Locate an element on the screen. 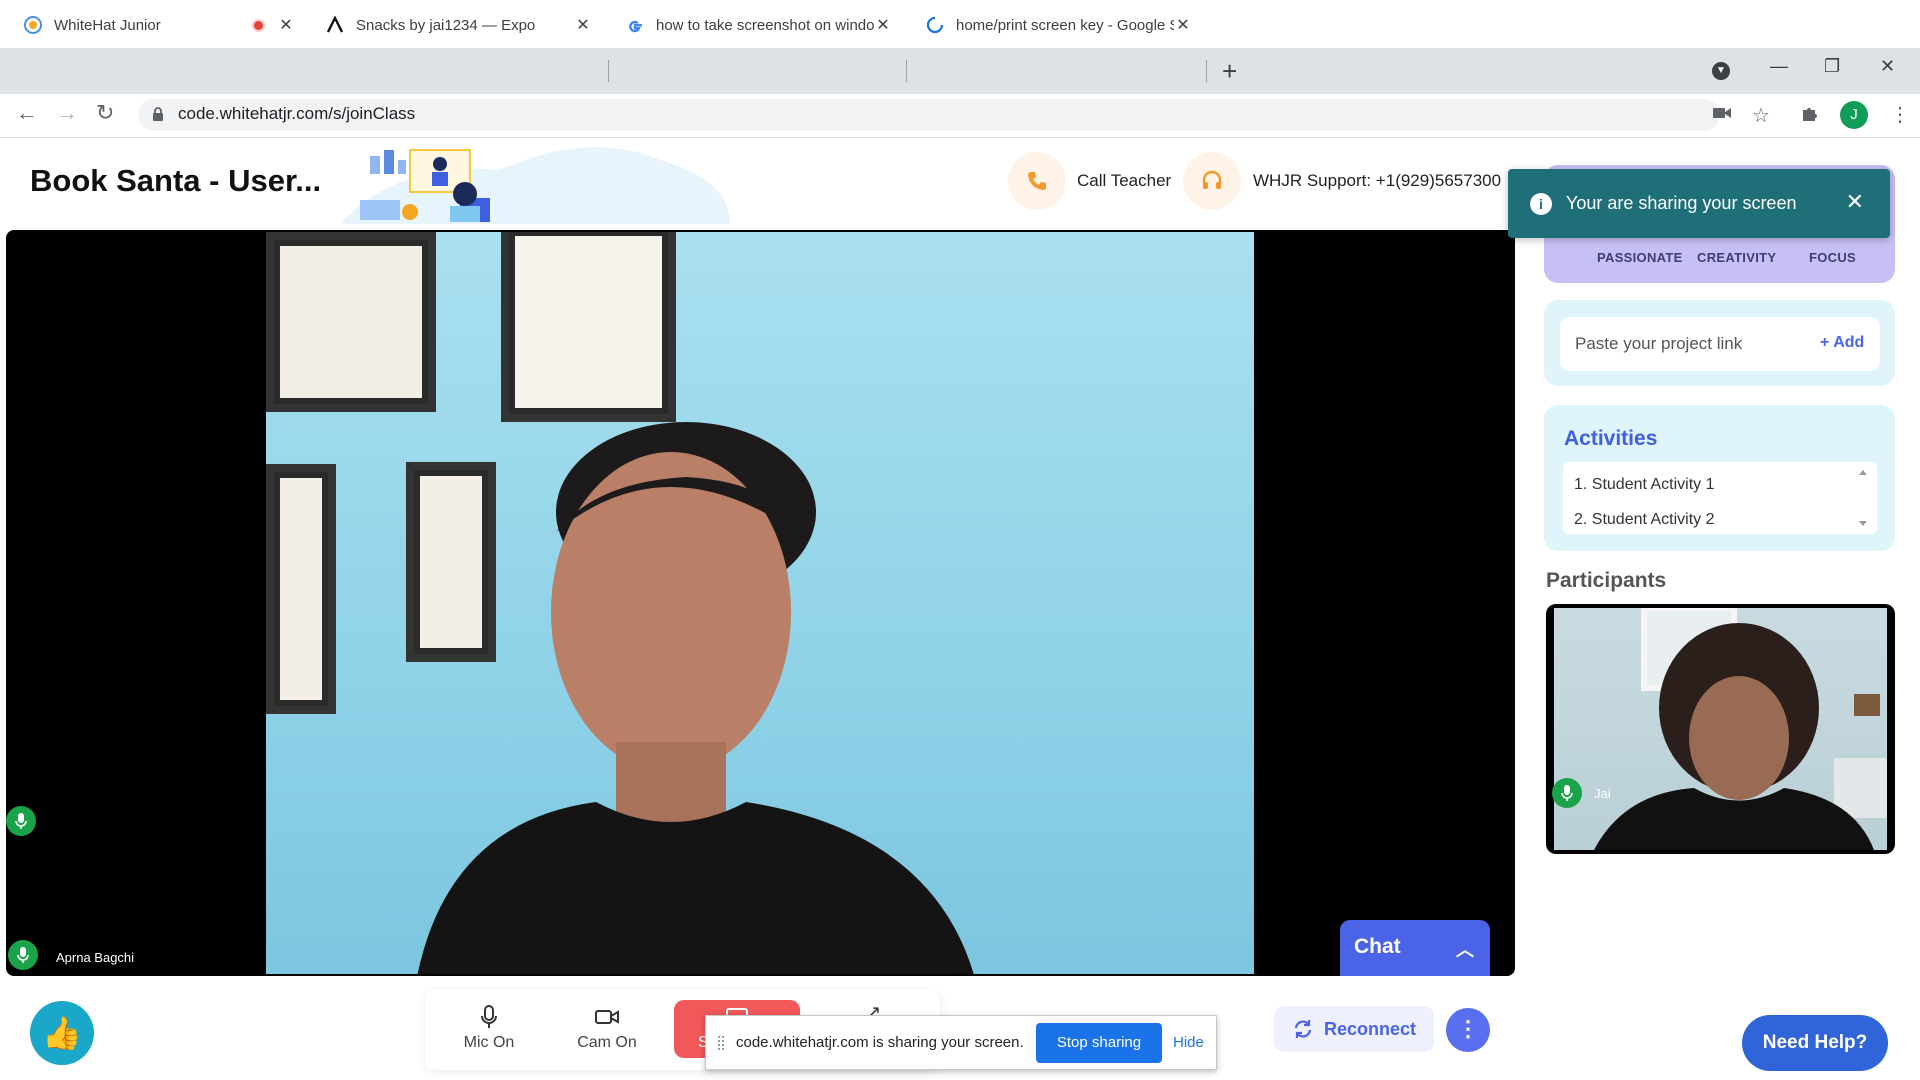 The image size is (1920, 1080). activity-item: 2. Student Activity 2 is located at coordinates (1644, 520).